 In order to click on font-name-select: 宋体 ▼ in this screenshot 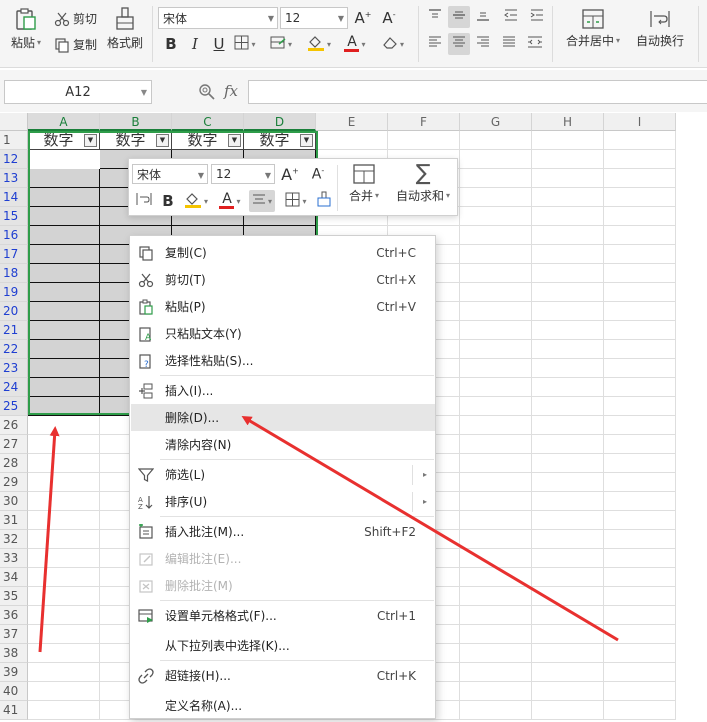, I will do `click(218, 18)`.